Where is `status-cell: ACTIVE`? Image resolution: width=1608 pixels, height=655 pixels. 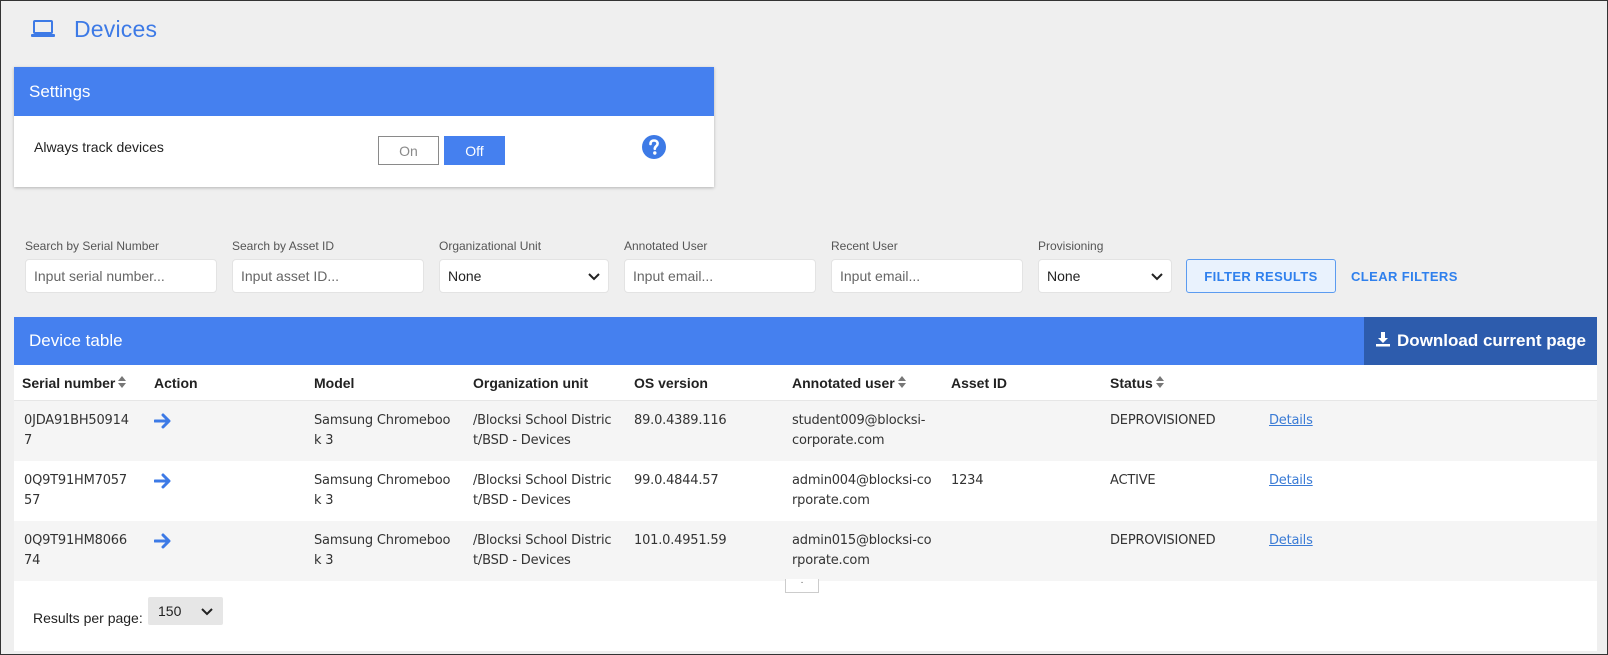 status-cell: ACTIVE is located at coordinates (1133, 480).